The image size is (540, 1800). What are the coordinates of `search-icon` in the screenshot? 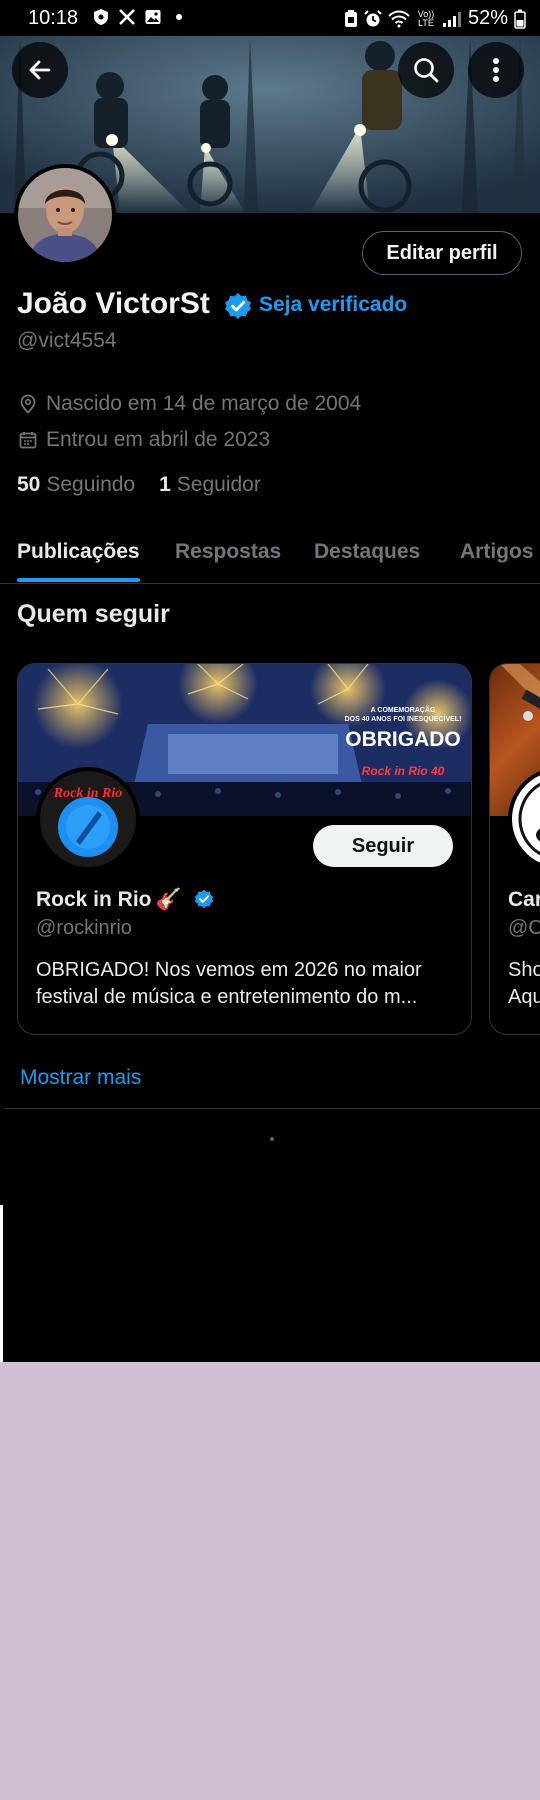 It's located at (426, 70).